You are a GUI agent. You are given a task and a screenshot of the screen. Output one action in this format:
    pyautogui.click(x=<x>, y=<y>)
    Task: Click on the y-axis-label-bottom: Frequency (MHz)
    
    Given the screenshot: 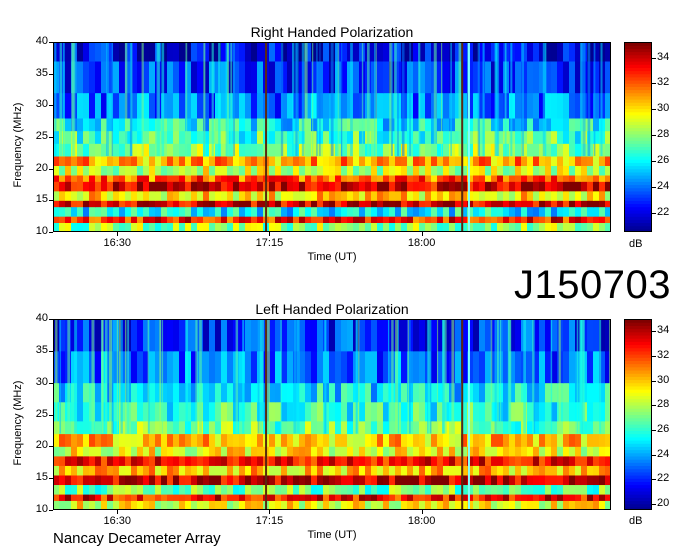 What is the action you would take?
    pyautogui.click(x=18, y=423)
    